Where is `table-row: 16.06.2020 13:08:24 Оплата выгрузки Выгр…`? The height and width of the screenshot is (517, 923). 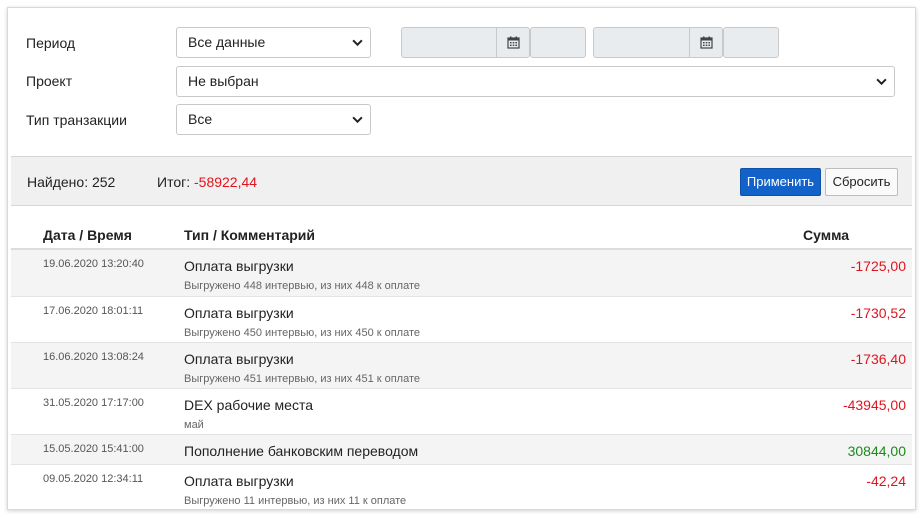 table-row: 16.06.2020 13:08:24 Оплата выгрузки Выгр… is located at coordinates (461, 366).